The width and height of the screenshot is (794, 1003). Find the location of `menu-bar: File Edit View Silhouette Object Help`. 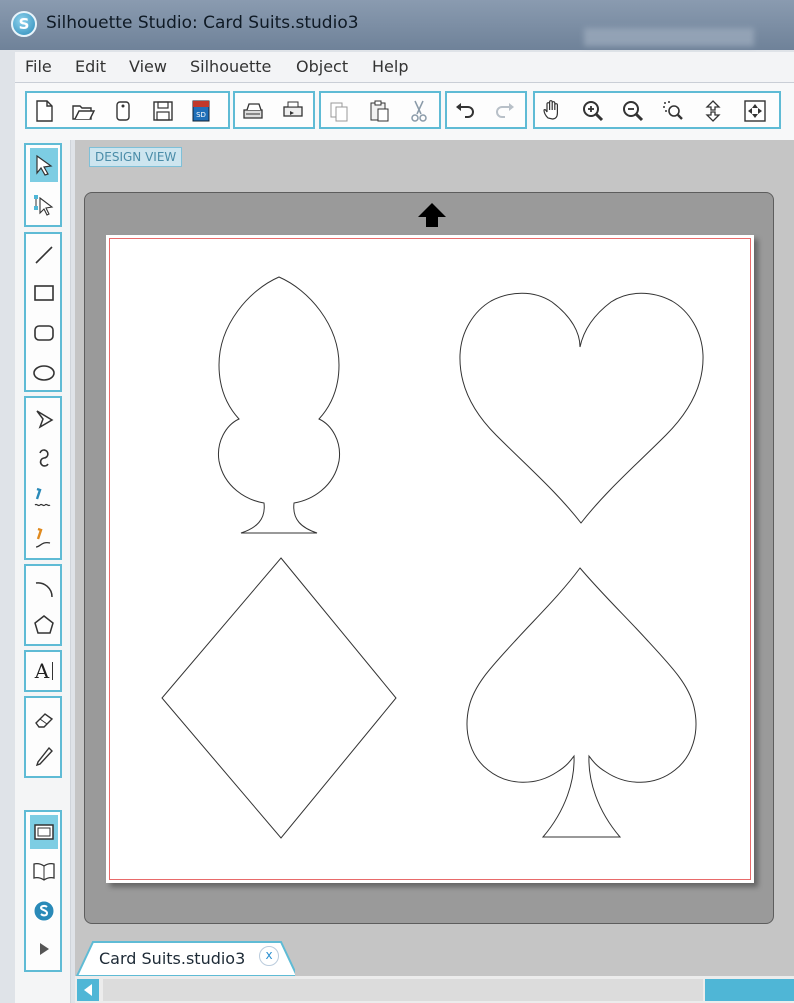

menu-bar: File Edit View Silhouette Object Help is located at coordinates (404, 67).